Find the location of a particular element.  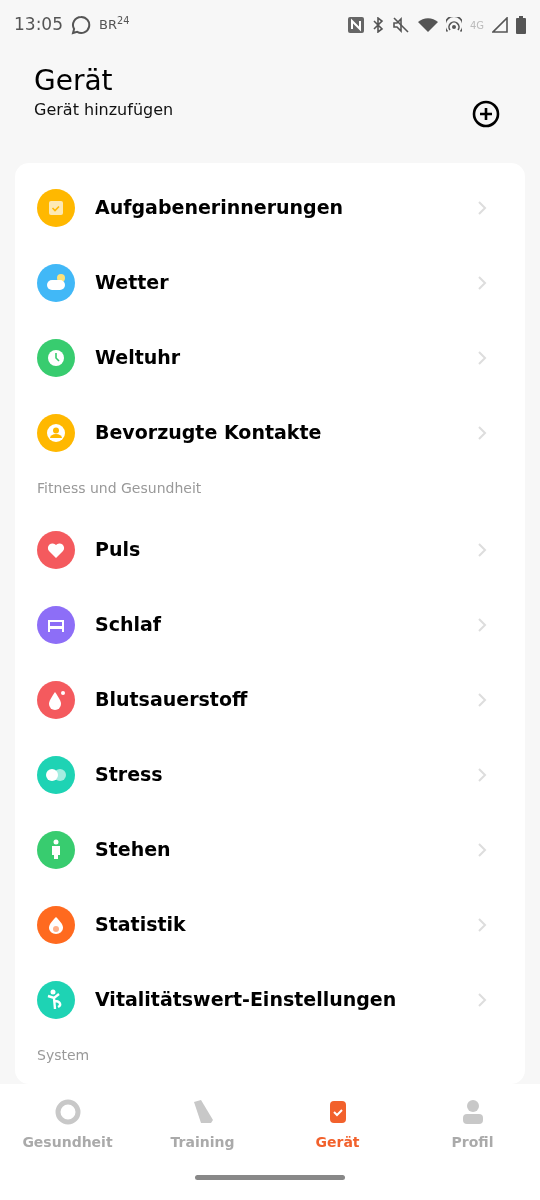

status-time: 13:05 is located at coordinates (38, 25).